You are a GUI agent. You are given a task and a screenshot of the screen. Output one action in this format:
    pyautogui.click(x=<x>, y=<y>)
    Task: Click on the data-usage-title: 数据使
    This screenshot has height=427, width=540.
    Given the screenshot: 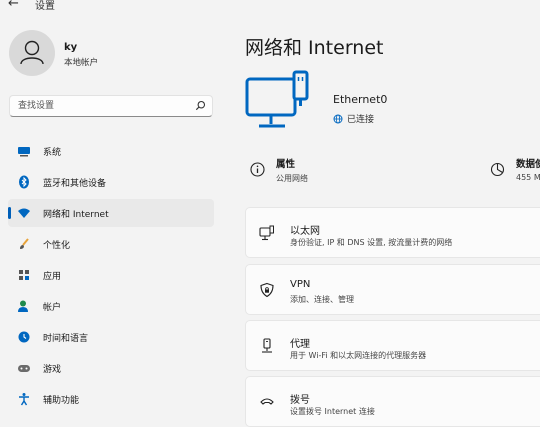 What is the action you would take?
    pyautogui.click(x=528, y=164)
    